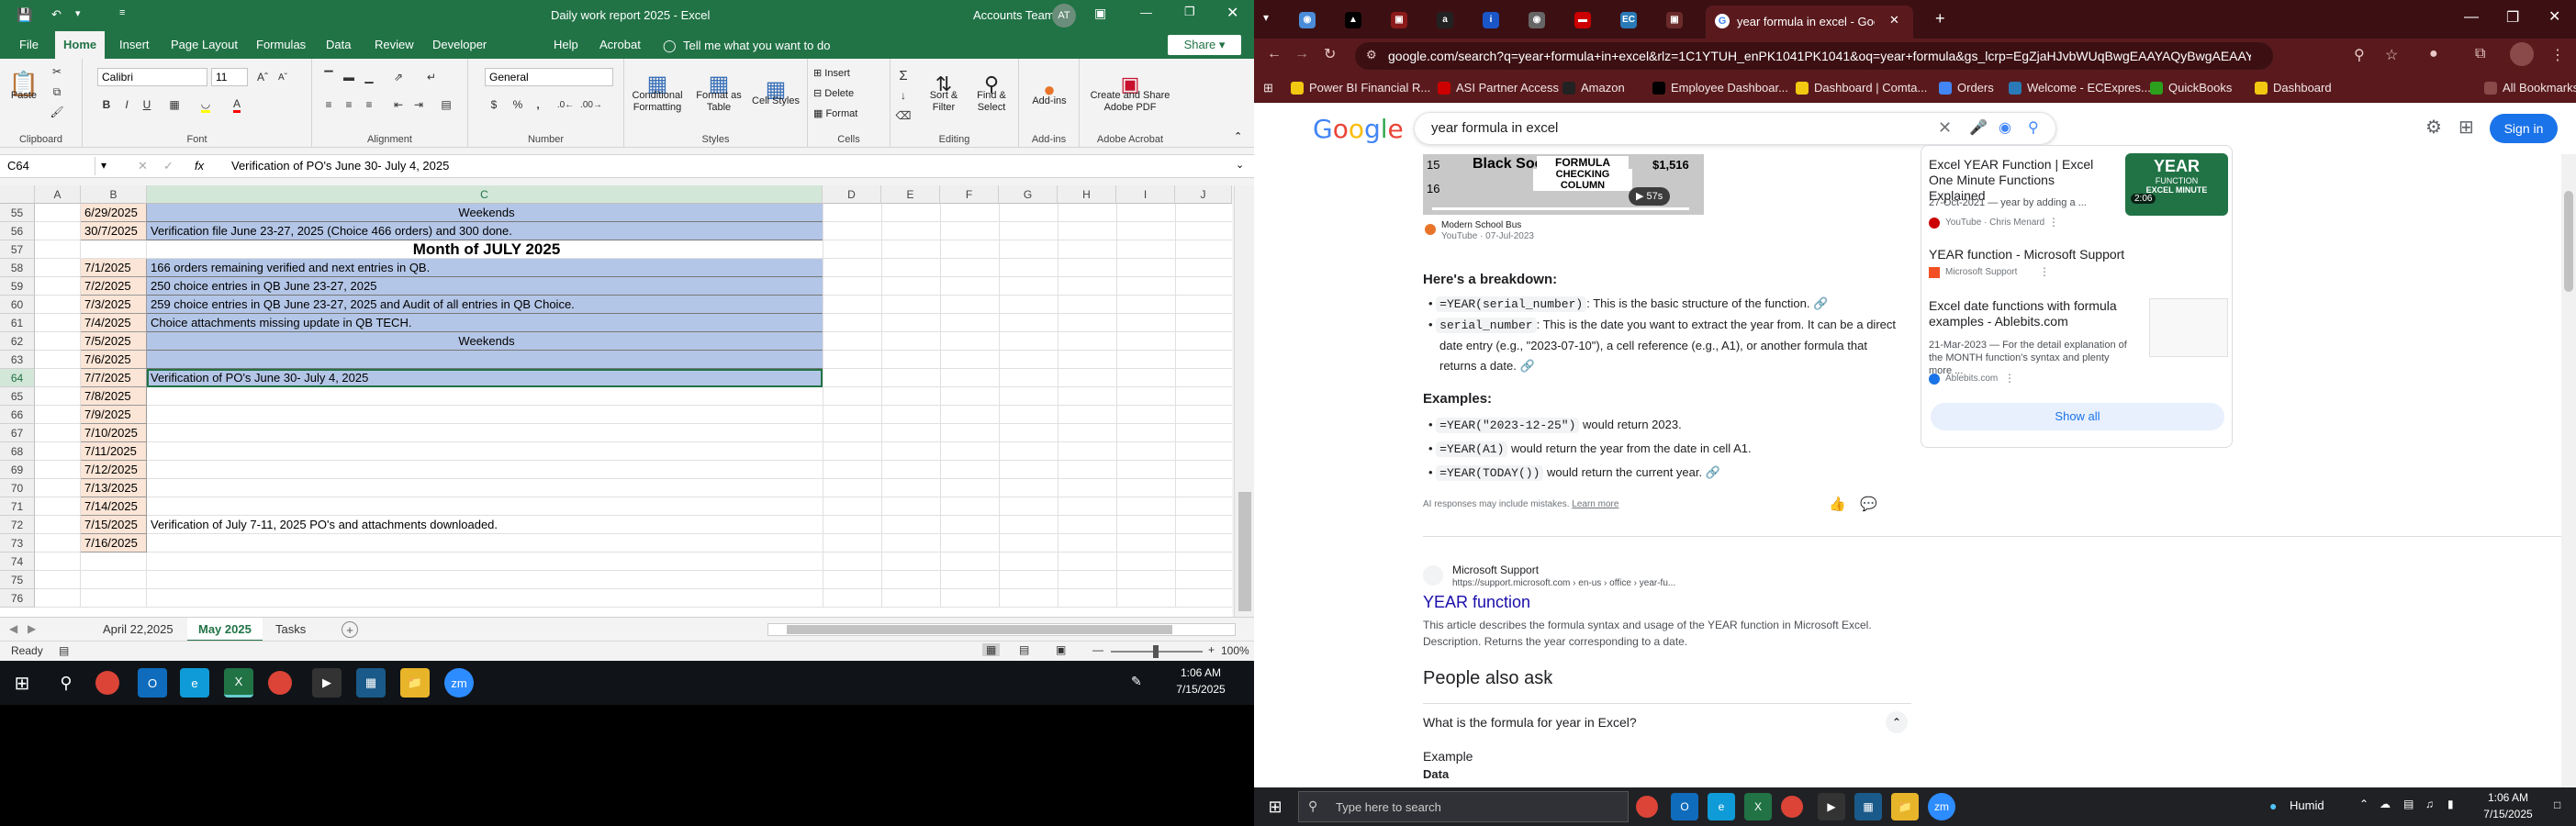 Image resolution: width=2576 pixels, height=826 pixels. I want to click on taskbar-search-box: ⚲ Type here to search, so click(1463, 807).